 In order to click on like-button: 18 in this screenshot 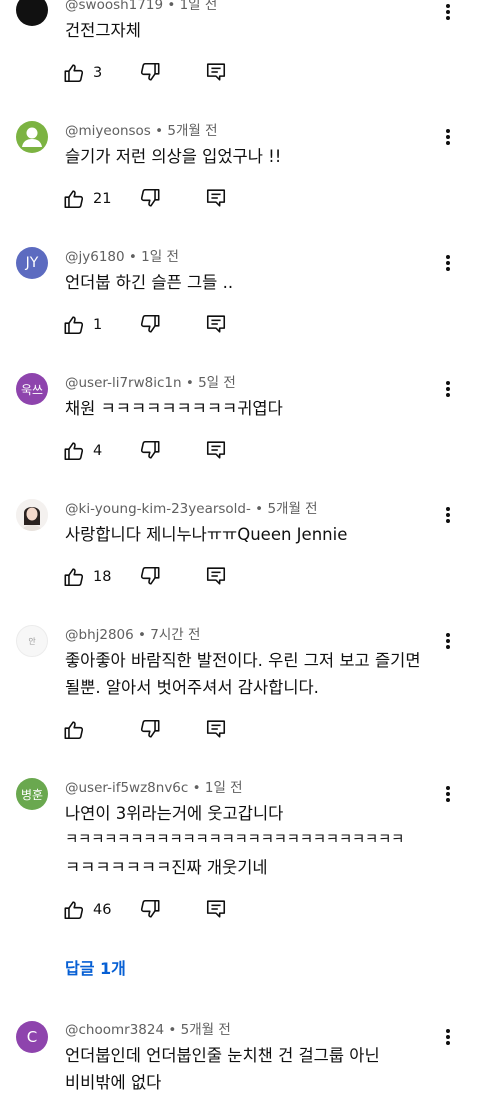, I will do `click(87, 577)`.